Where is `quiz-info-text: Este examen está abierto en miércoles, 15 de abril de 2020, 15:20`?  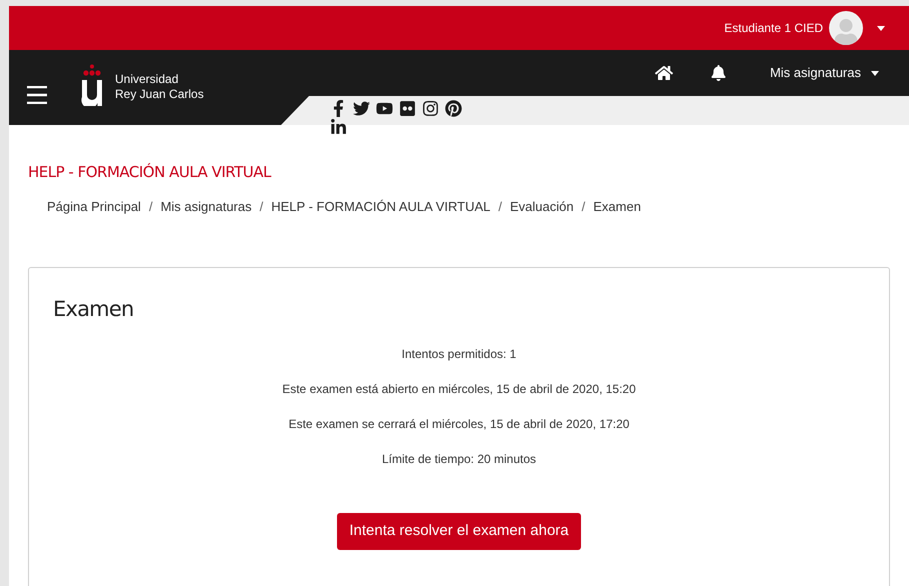
quiz-info-text: Este examen está abierto en miércoles, 15 de abril de 2020, 15:20 is located at coordinates (459, 389).